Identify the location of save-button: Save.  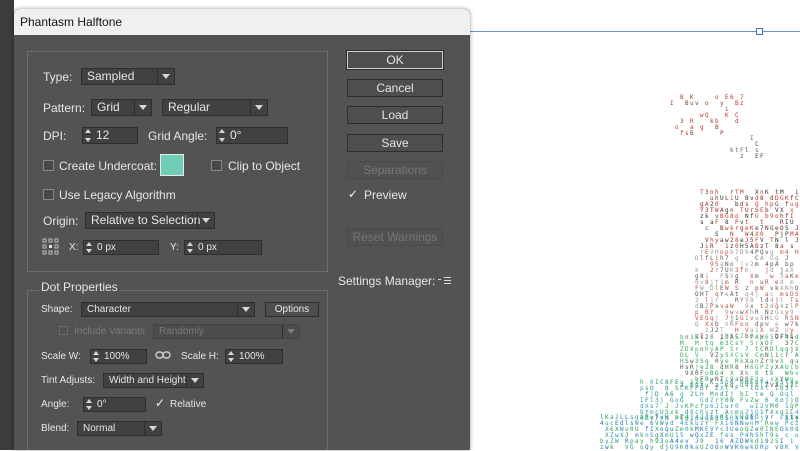
(395, 143).